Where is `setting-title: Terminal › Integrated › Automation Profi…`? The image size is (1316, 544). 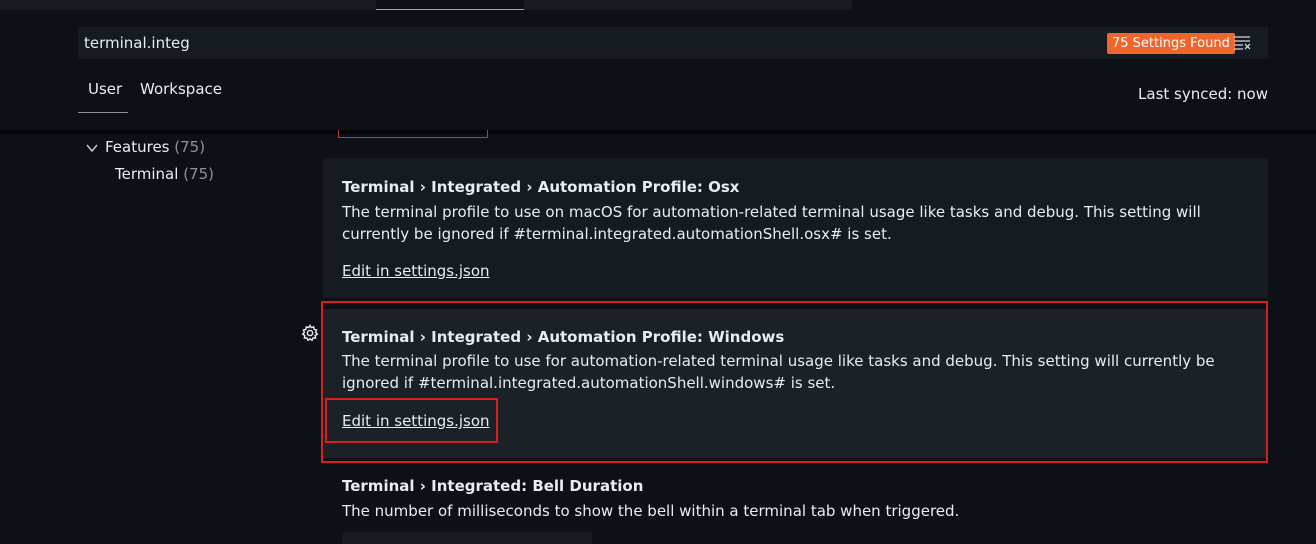 setting-title: Terminal › Integrated › Automation Profi… is located at coordinates (541, 187).